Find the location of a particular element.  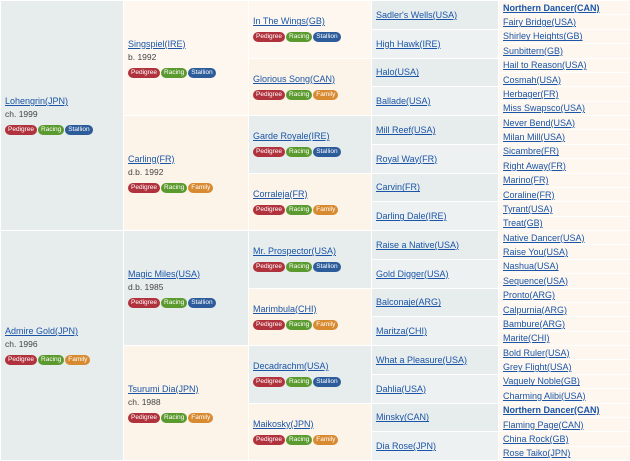

horse-link: Royal Way(FR) is located at coordinates (406, 159).